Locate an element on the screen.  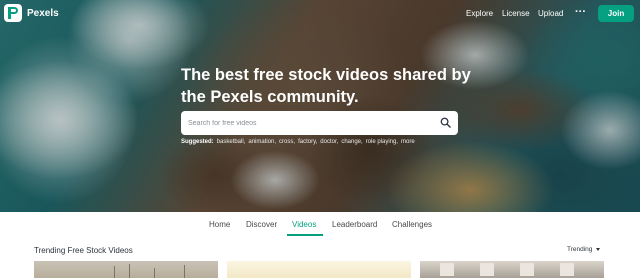
search-input is located at coordinates (308, 123).